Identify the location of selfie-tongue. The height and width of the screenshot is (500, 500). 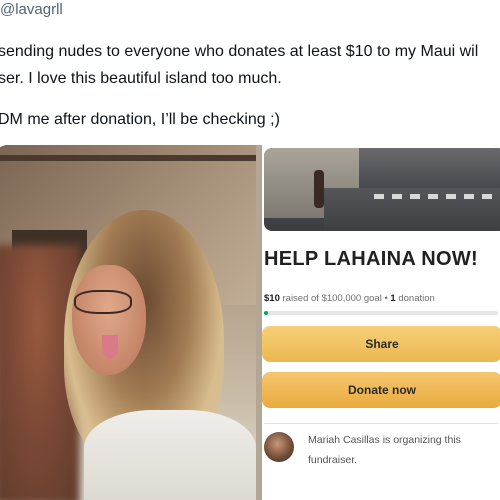
(110, 347).